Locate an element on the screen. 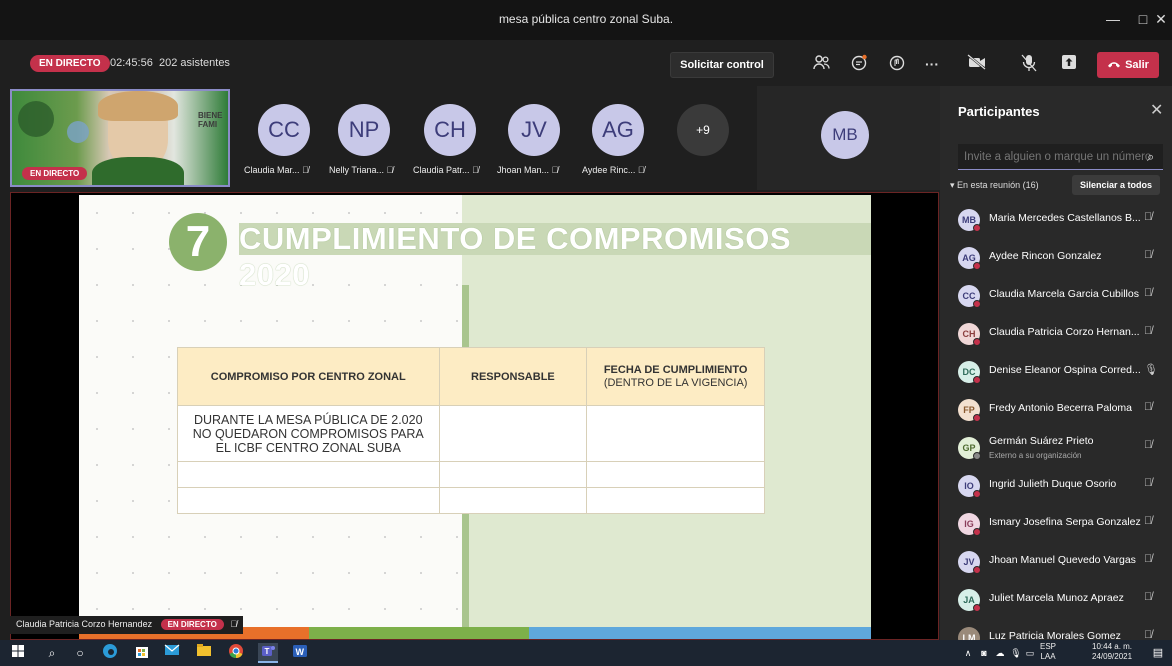 Image resolution: width=1172 pixels, height=666 pixels. table-row is located at coordinates (471, 474).